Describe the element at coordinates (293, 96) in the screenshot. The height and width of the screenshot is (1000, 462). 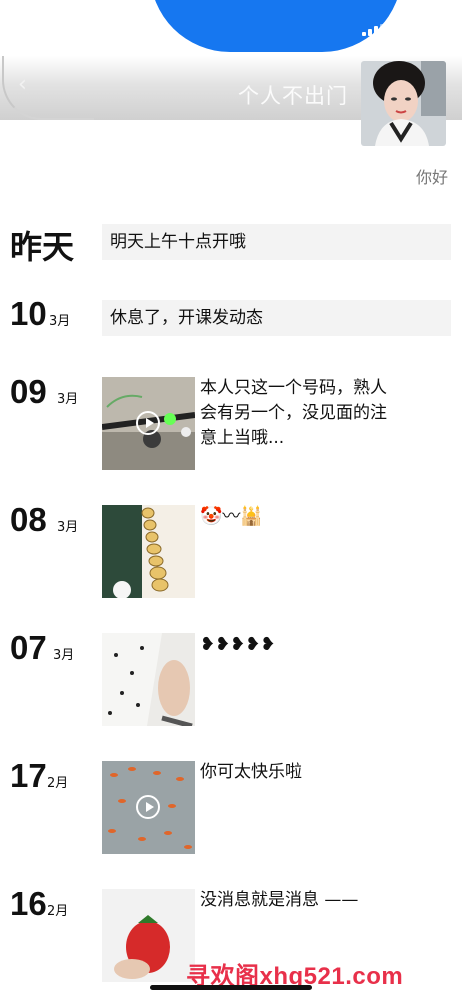
I see `profile-name: 个人不出门` at that location.